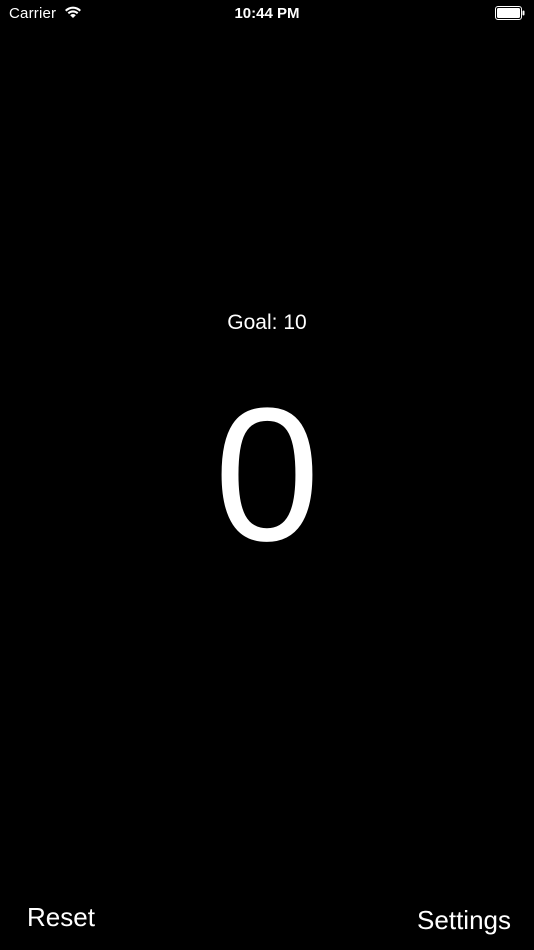  Describe the element at coordinates (464, 920) in the screenshot. I see `settings-button: Settings` at that location.